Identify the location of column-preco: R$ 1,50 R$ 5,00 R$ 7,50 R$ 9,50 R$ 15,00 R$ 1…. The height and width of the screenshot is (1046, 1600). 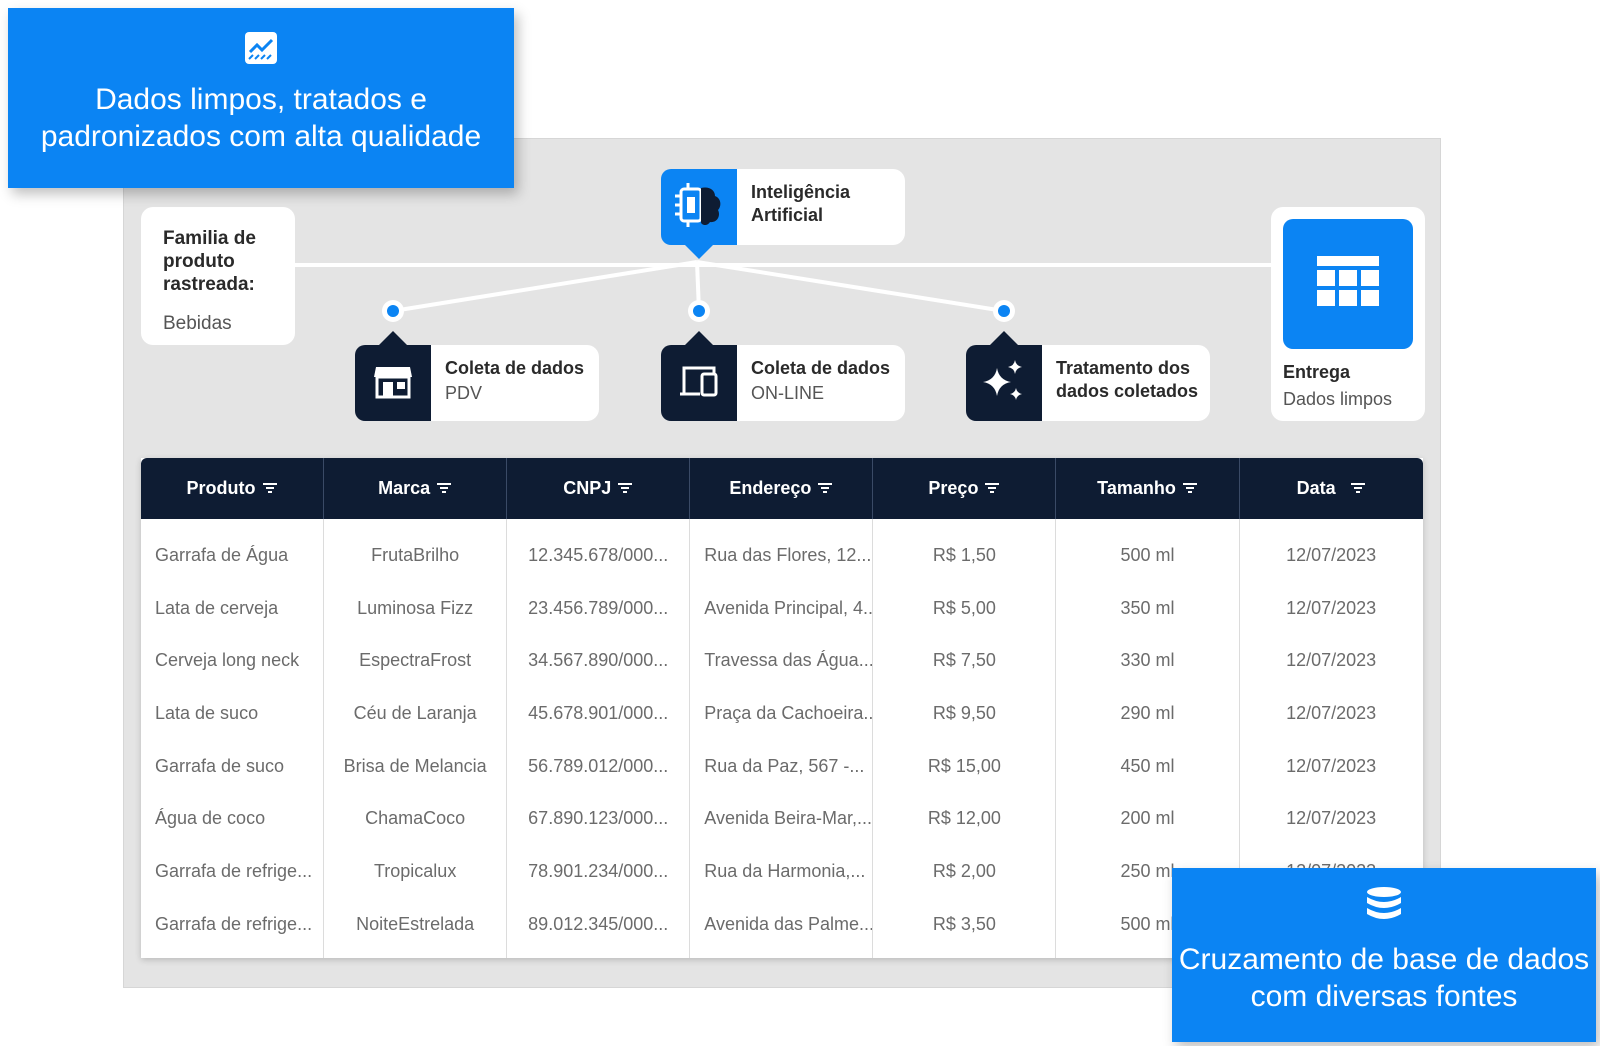
(965, 738).